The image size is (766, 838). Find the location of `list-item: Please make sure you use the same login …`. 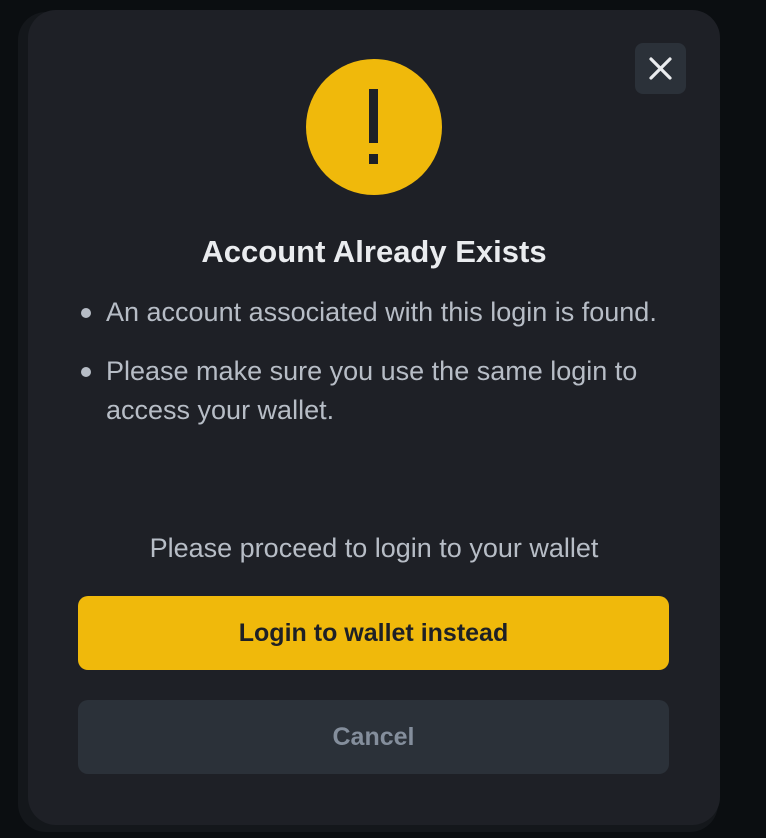

list-item: Please make sure you use the same login … is located at coordinates (368, 391).